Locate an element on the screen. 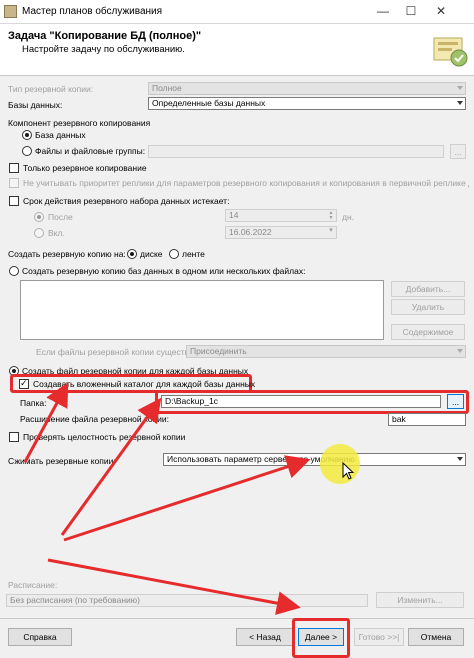 The height and width of the screenshot is (658, 474). arrow-to-subdir is located at coordinates (46, 422).